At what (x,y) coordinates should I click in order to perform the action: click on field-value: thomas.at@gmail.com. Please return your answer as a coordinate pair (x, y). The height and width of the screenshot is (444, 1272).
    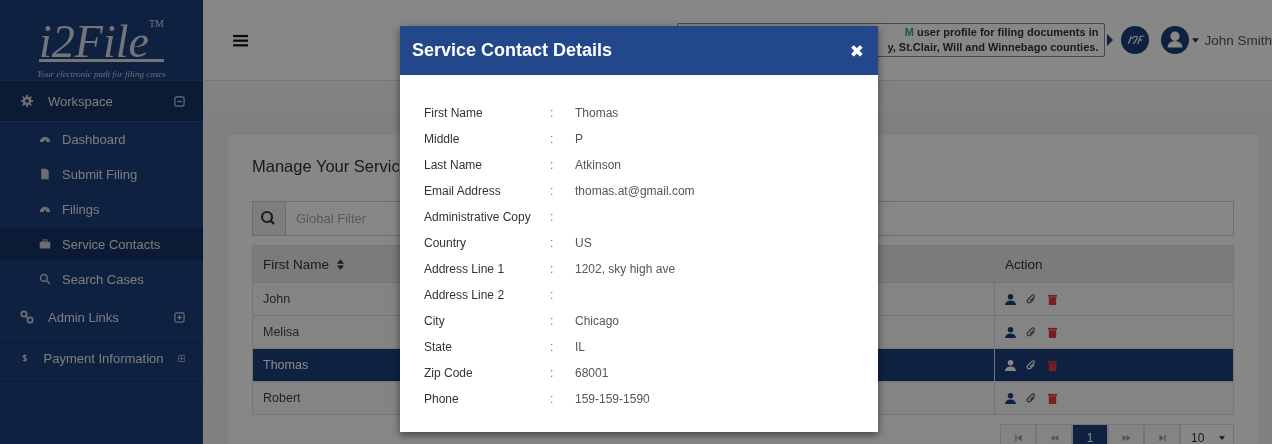
    Looking at the image, I should click on (635, 191).